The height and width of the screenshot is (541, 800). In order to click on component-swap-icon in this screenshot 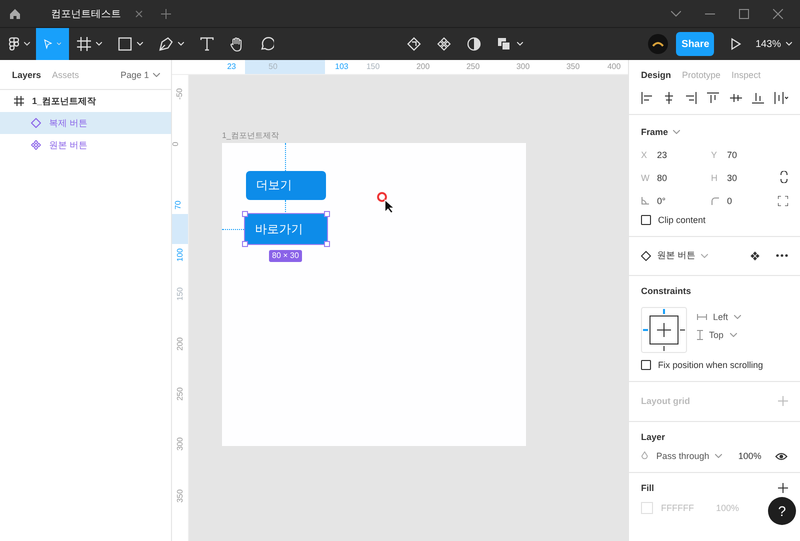, I will do `click(414, 44)`.